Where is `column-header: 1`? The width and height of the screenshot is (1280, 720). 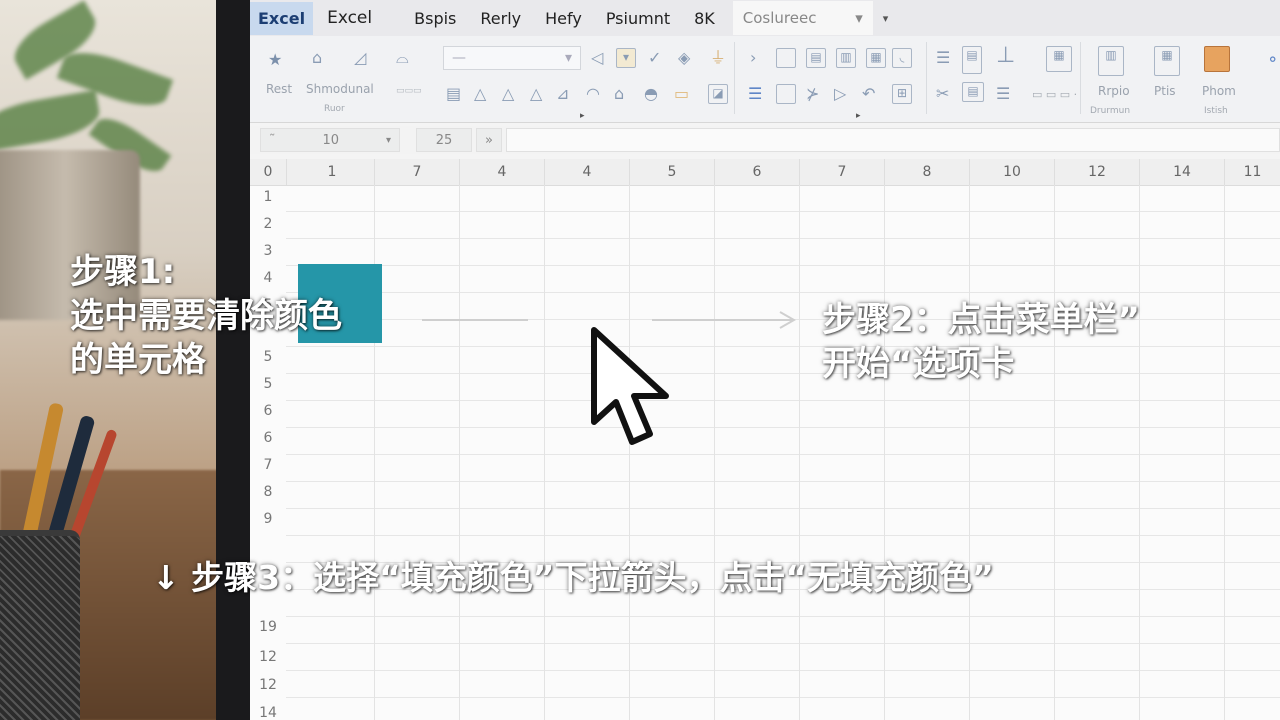
column-header: 1 is located at coordinates (332, 172).